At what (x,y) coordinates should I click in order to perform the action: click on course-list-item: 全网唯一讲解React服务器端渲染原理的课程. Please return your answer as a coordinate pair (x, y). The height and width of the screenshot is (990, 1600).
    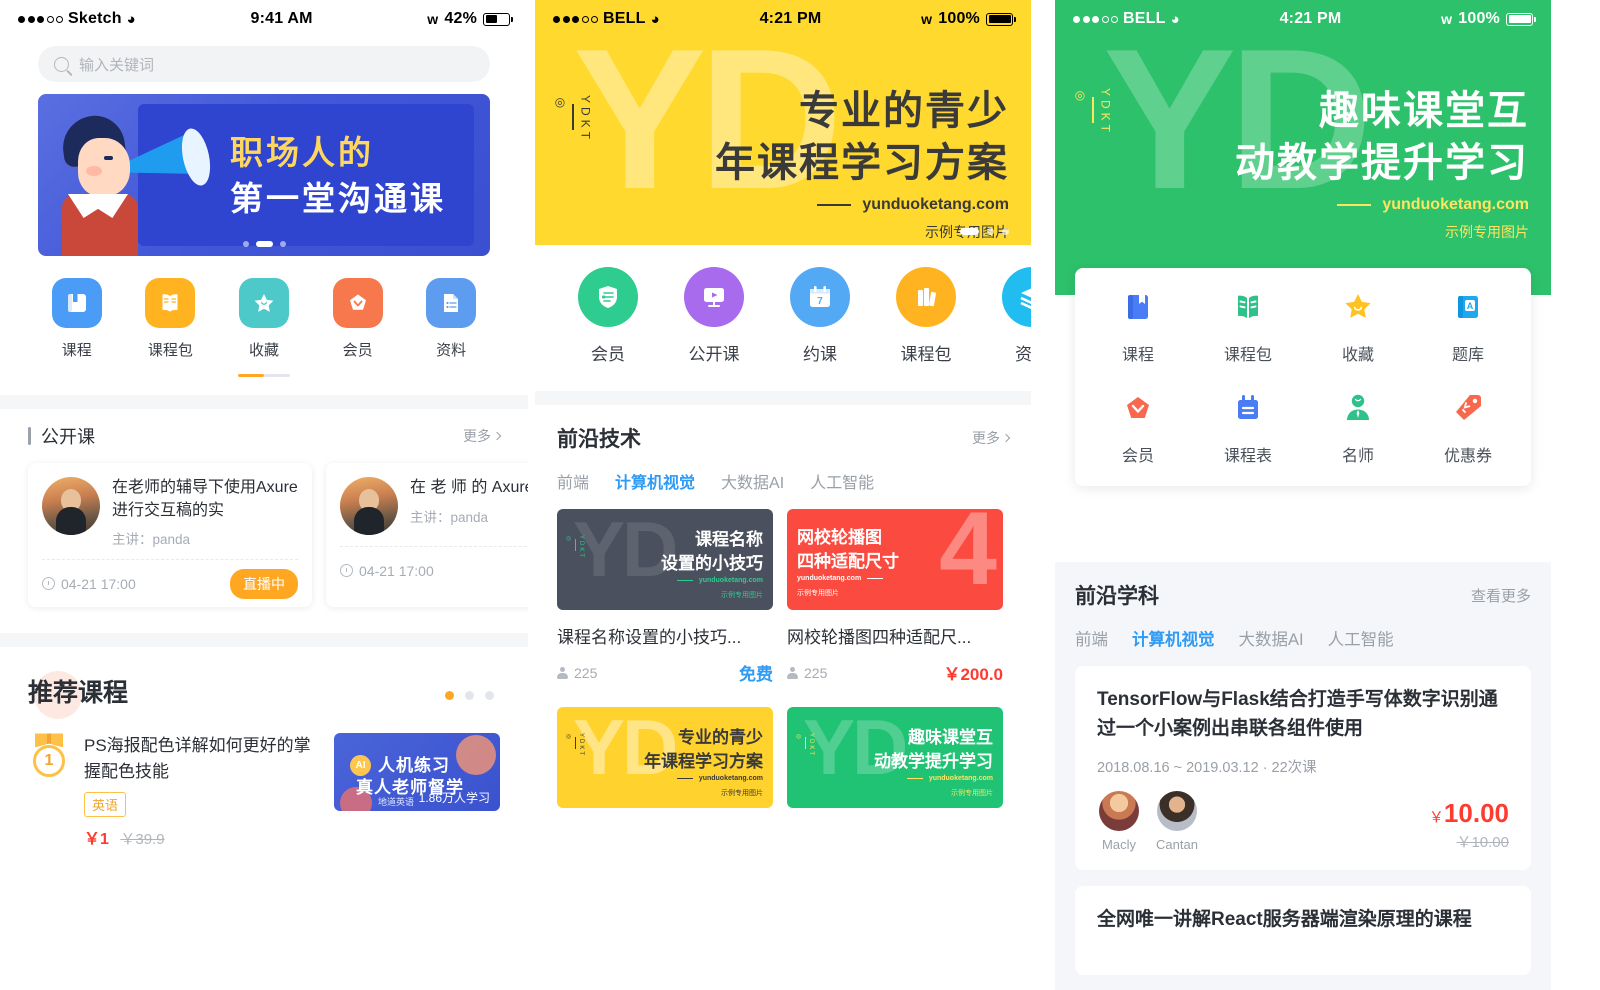
    Looking at the image, I should click on (1303, 930).